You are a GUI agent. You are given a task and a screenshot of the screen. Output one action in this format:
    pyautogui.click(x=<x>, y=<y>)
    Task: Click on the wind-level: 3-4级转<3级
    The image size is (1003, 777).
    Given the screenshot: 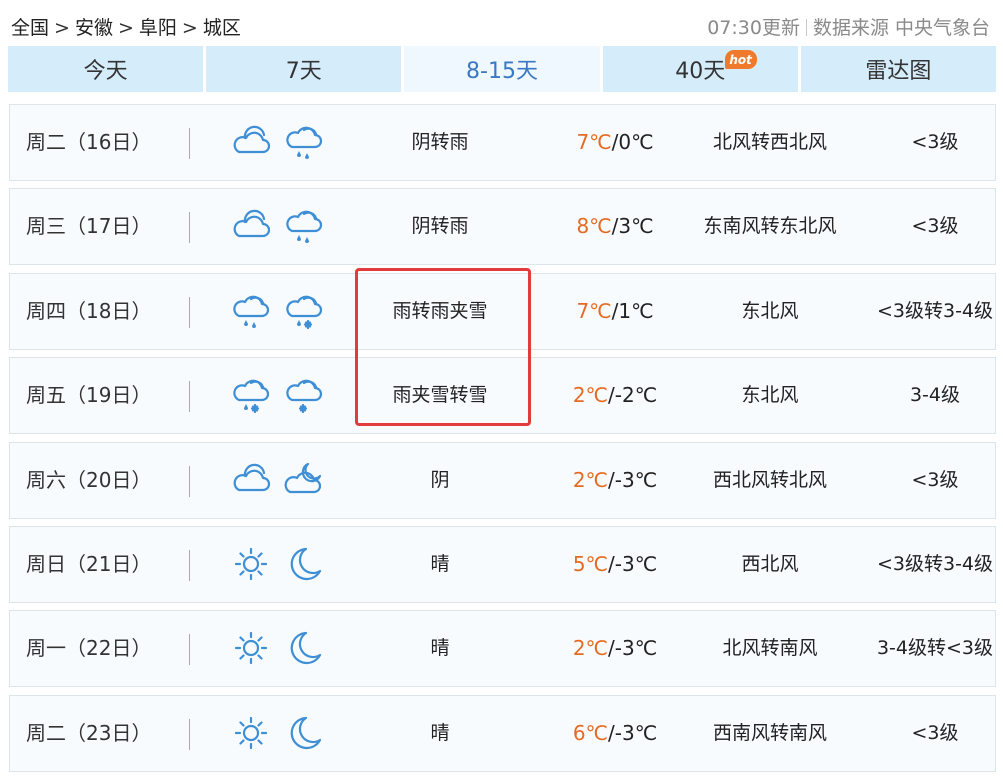 What is the action you would take?
    pyautogui.click(x=935, y=648)
    